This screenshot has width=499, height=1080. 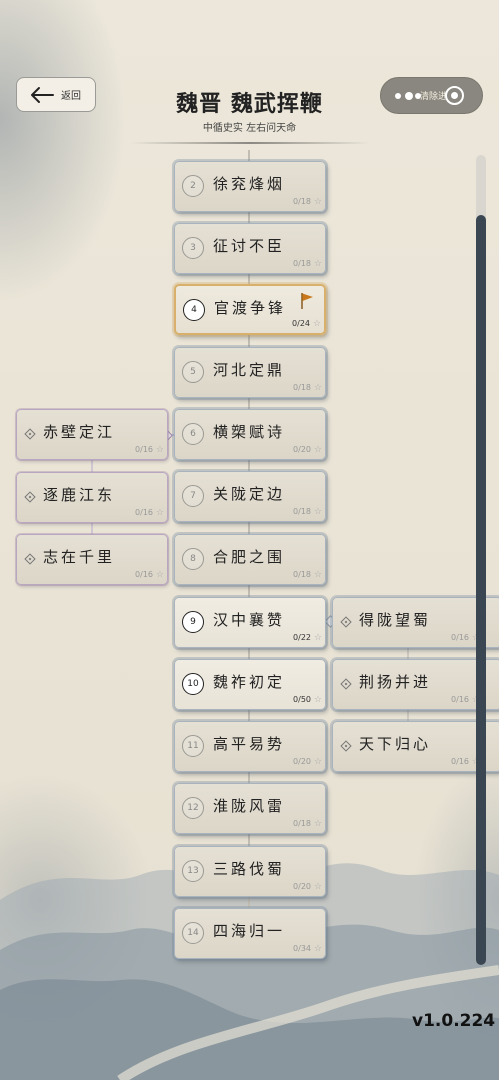 I want to click on scrollbar-thumb, so click(x=481, y=590).